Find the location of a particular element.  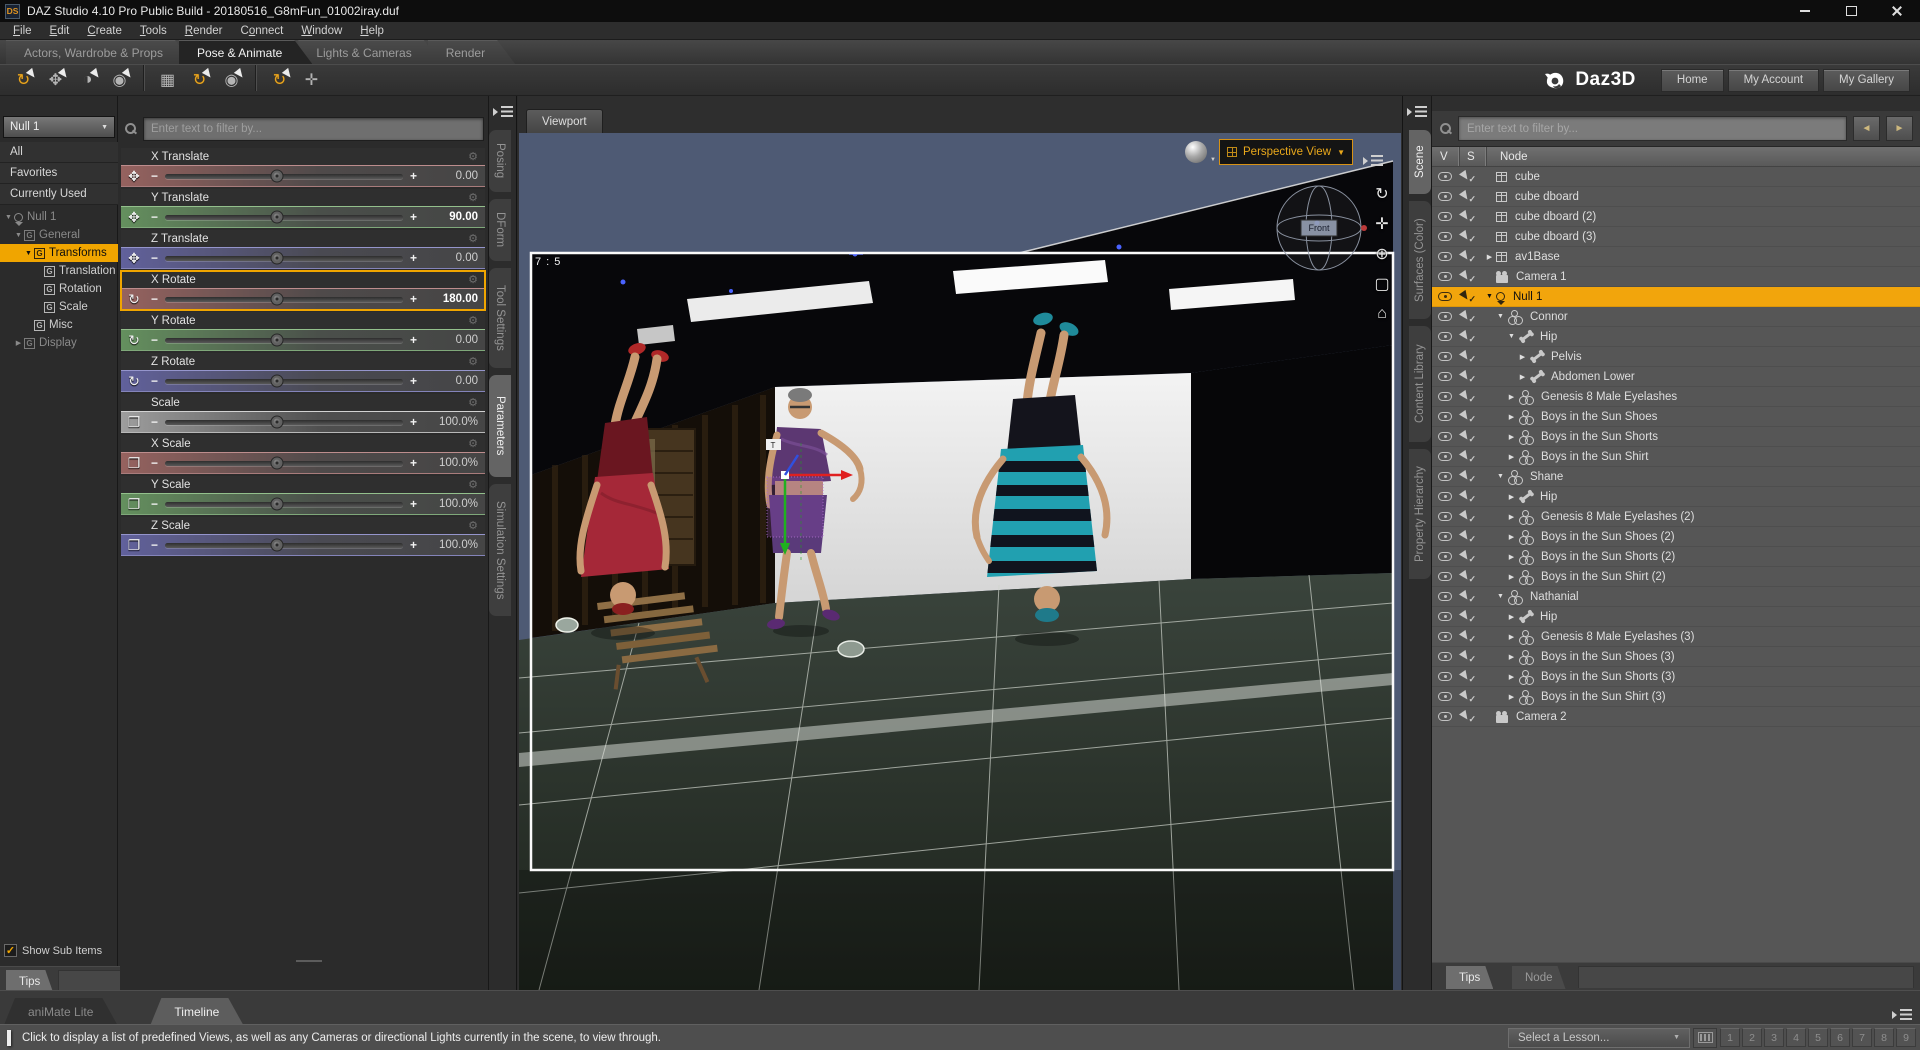

viewport-menu-icon is located at coordinates (1373, 161).